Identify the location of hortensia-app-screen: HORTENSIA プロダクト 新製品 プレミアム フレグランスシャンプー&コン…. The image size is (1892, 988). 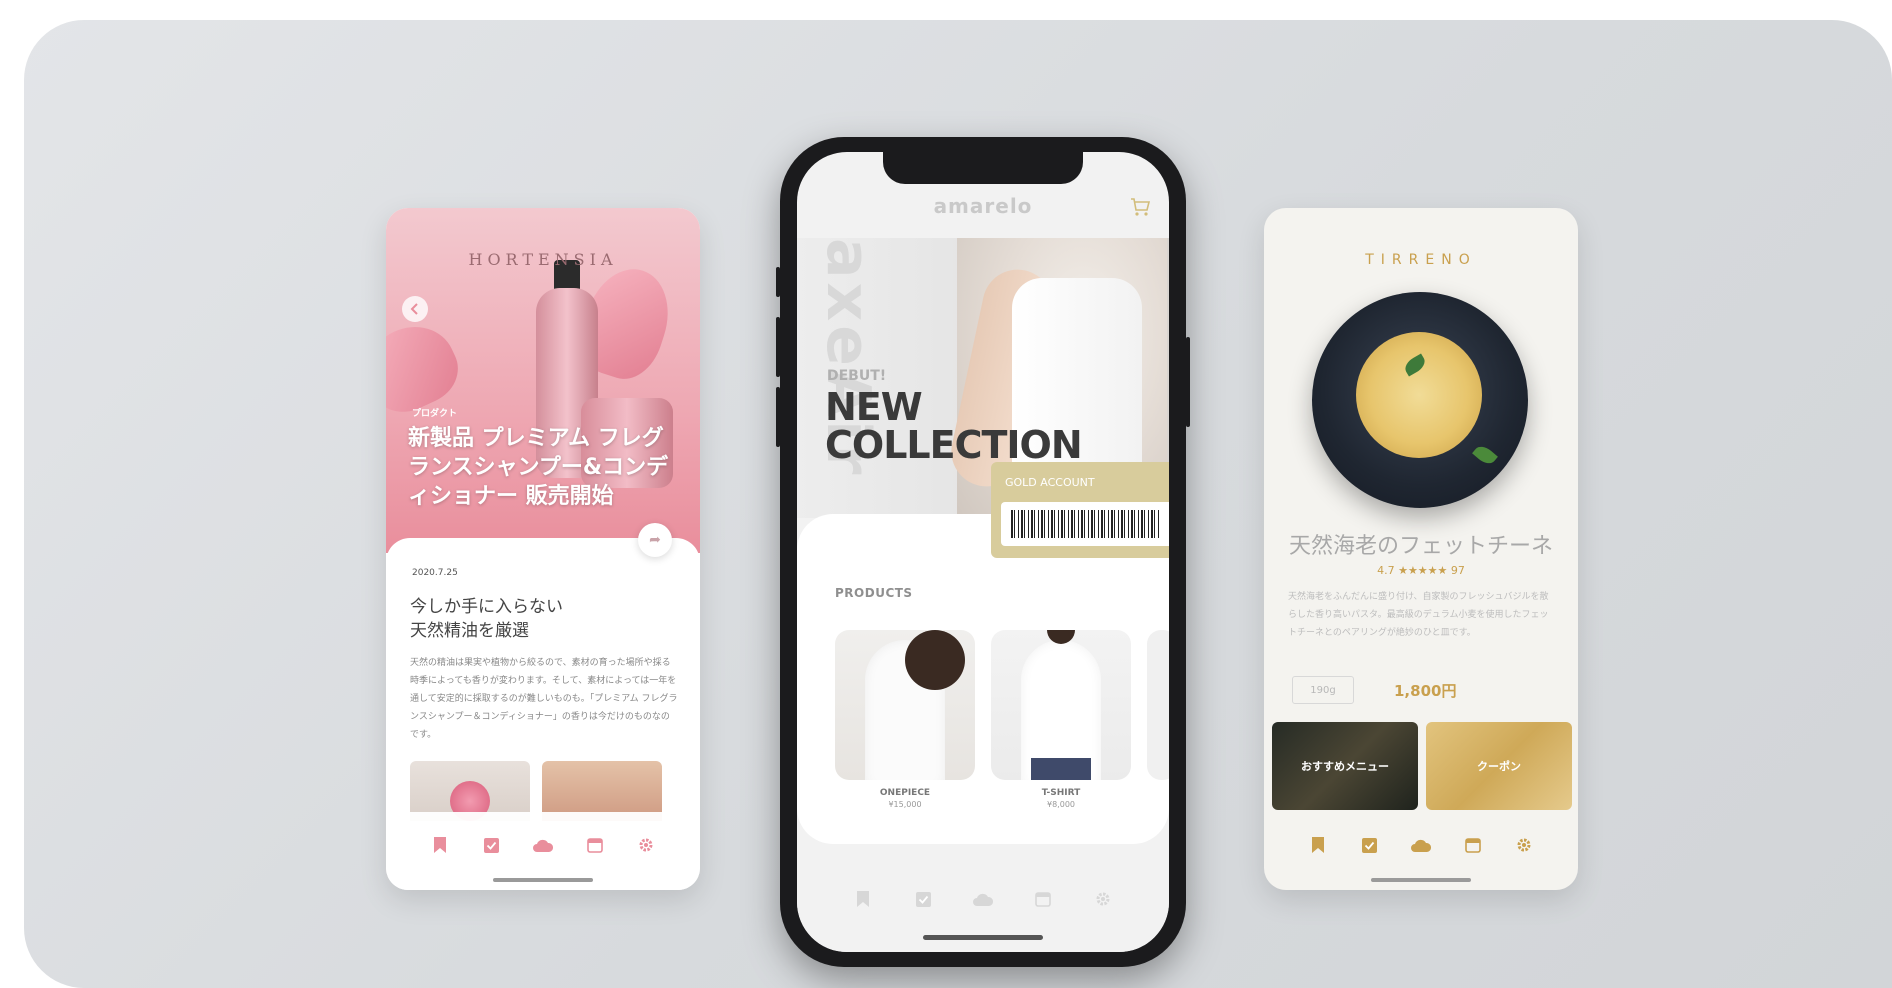
(543, 549).